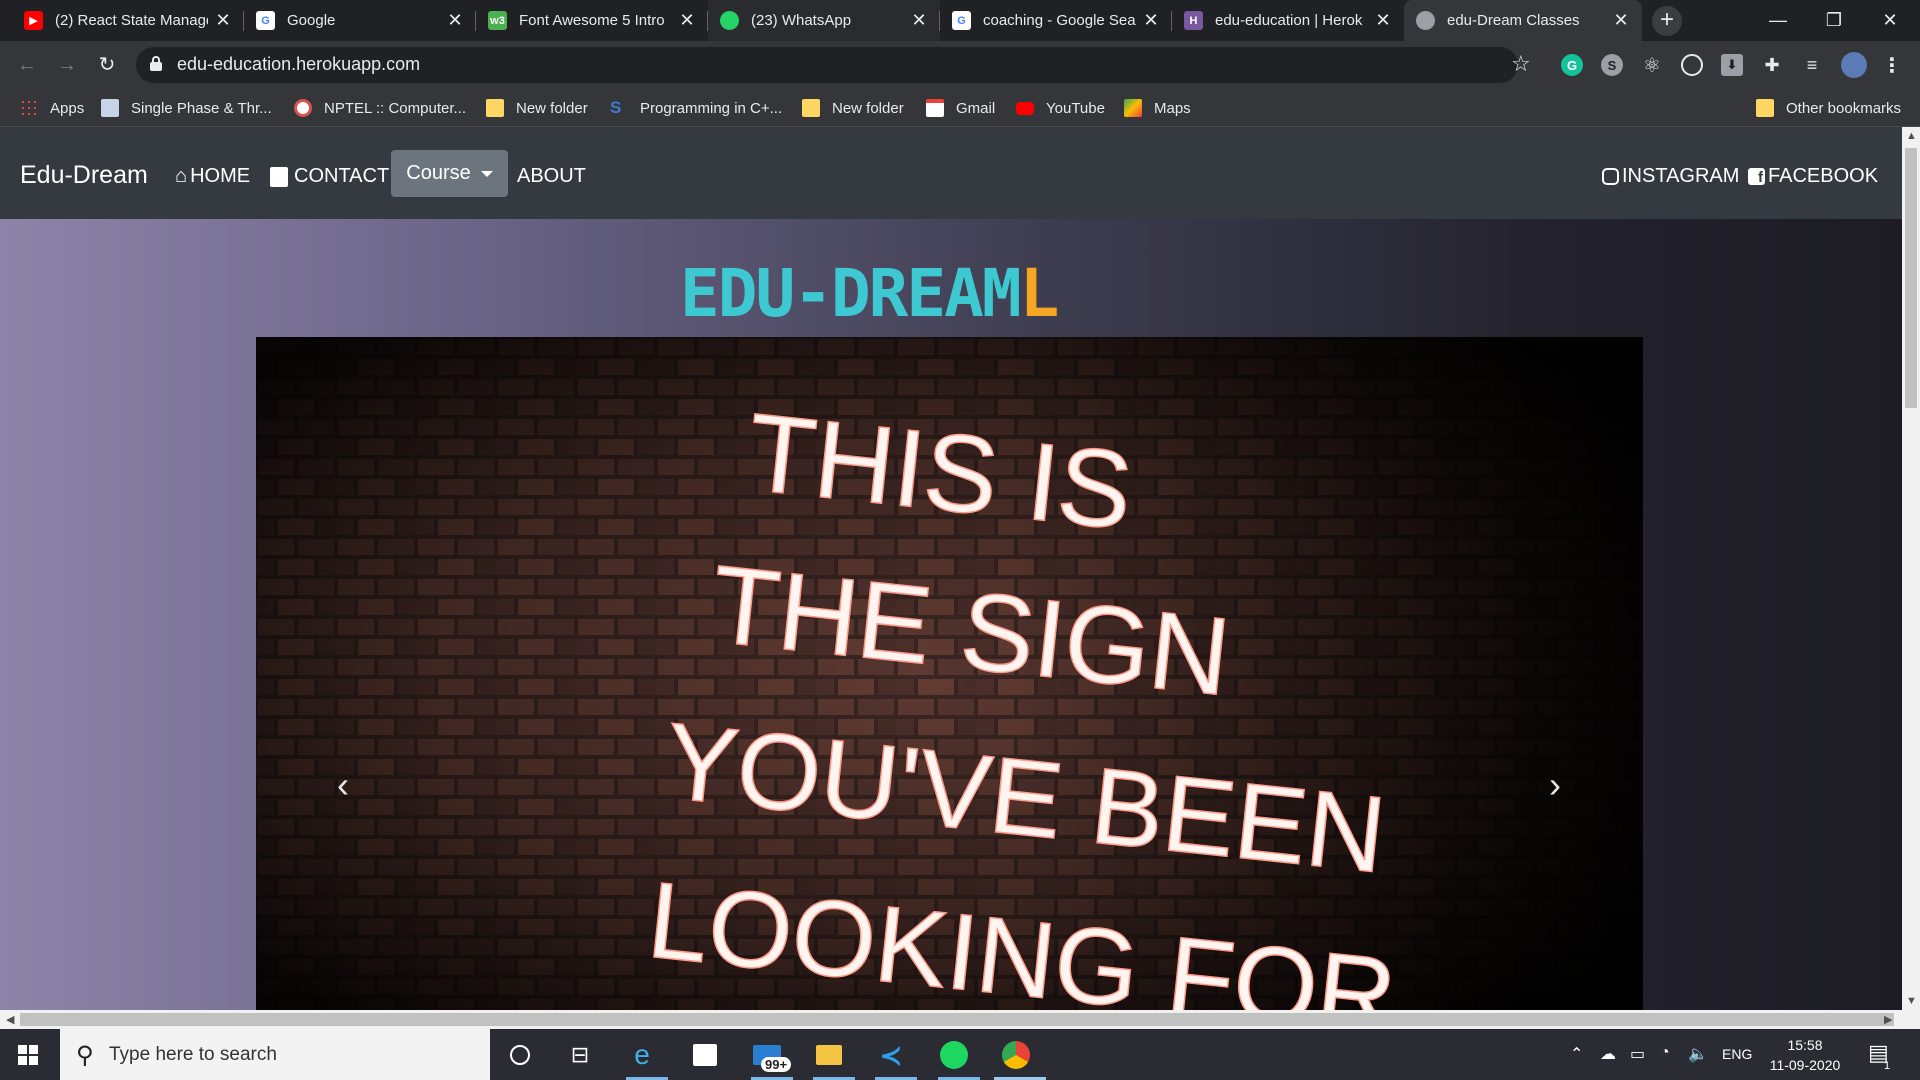  I want to click on reload-button: ↻, so click(107, 65).